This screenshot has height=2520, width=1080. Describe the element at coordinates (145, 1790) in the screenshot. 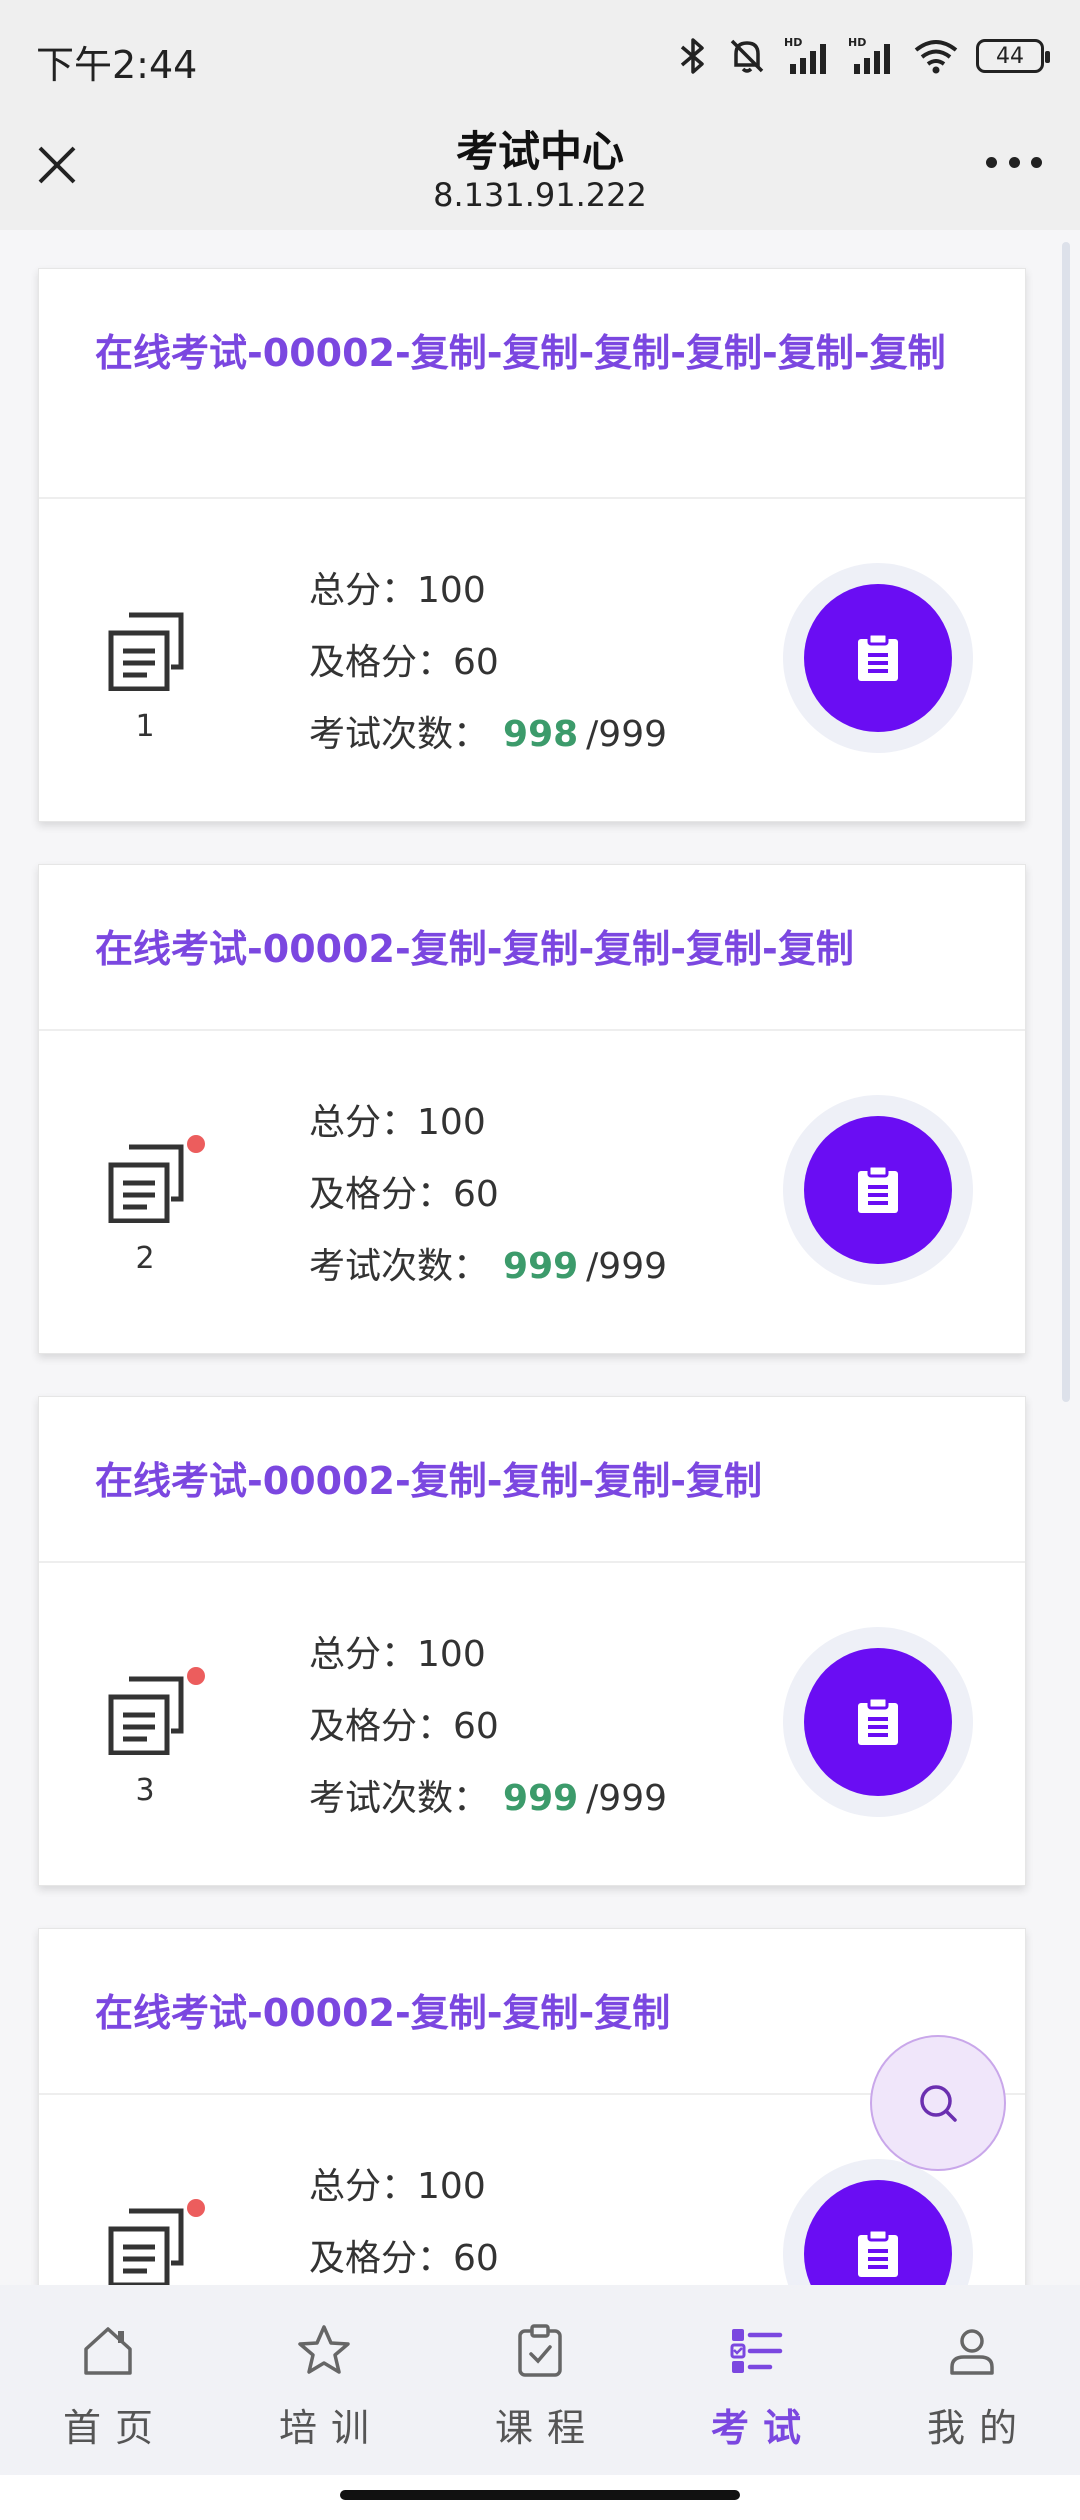

I see `exam-index: 3` at that location.